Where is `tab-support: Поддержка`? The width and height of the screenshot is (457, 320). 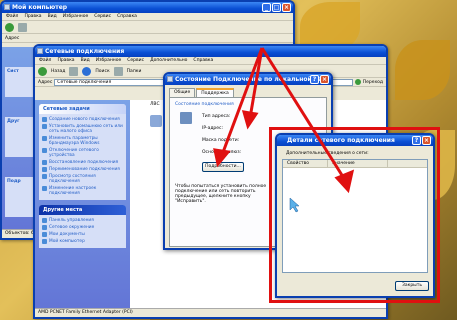 tab-support: Поддержка is located at coordinates (215, 92).